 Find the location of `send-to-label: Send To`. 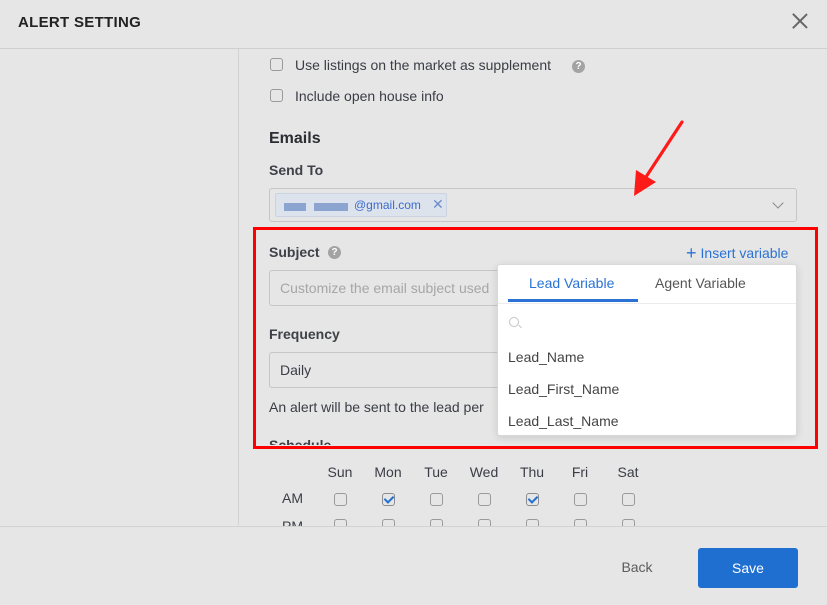

send-to-label: Send To is located at coordinates (296, 170).